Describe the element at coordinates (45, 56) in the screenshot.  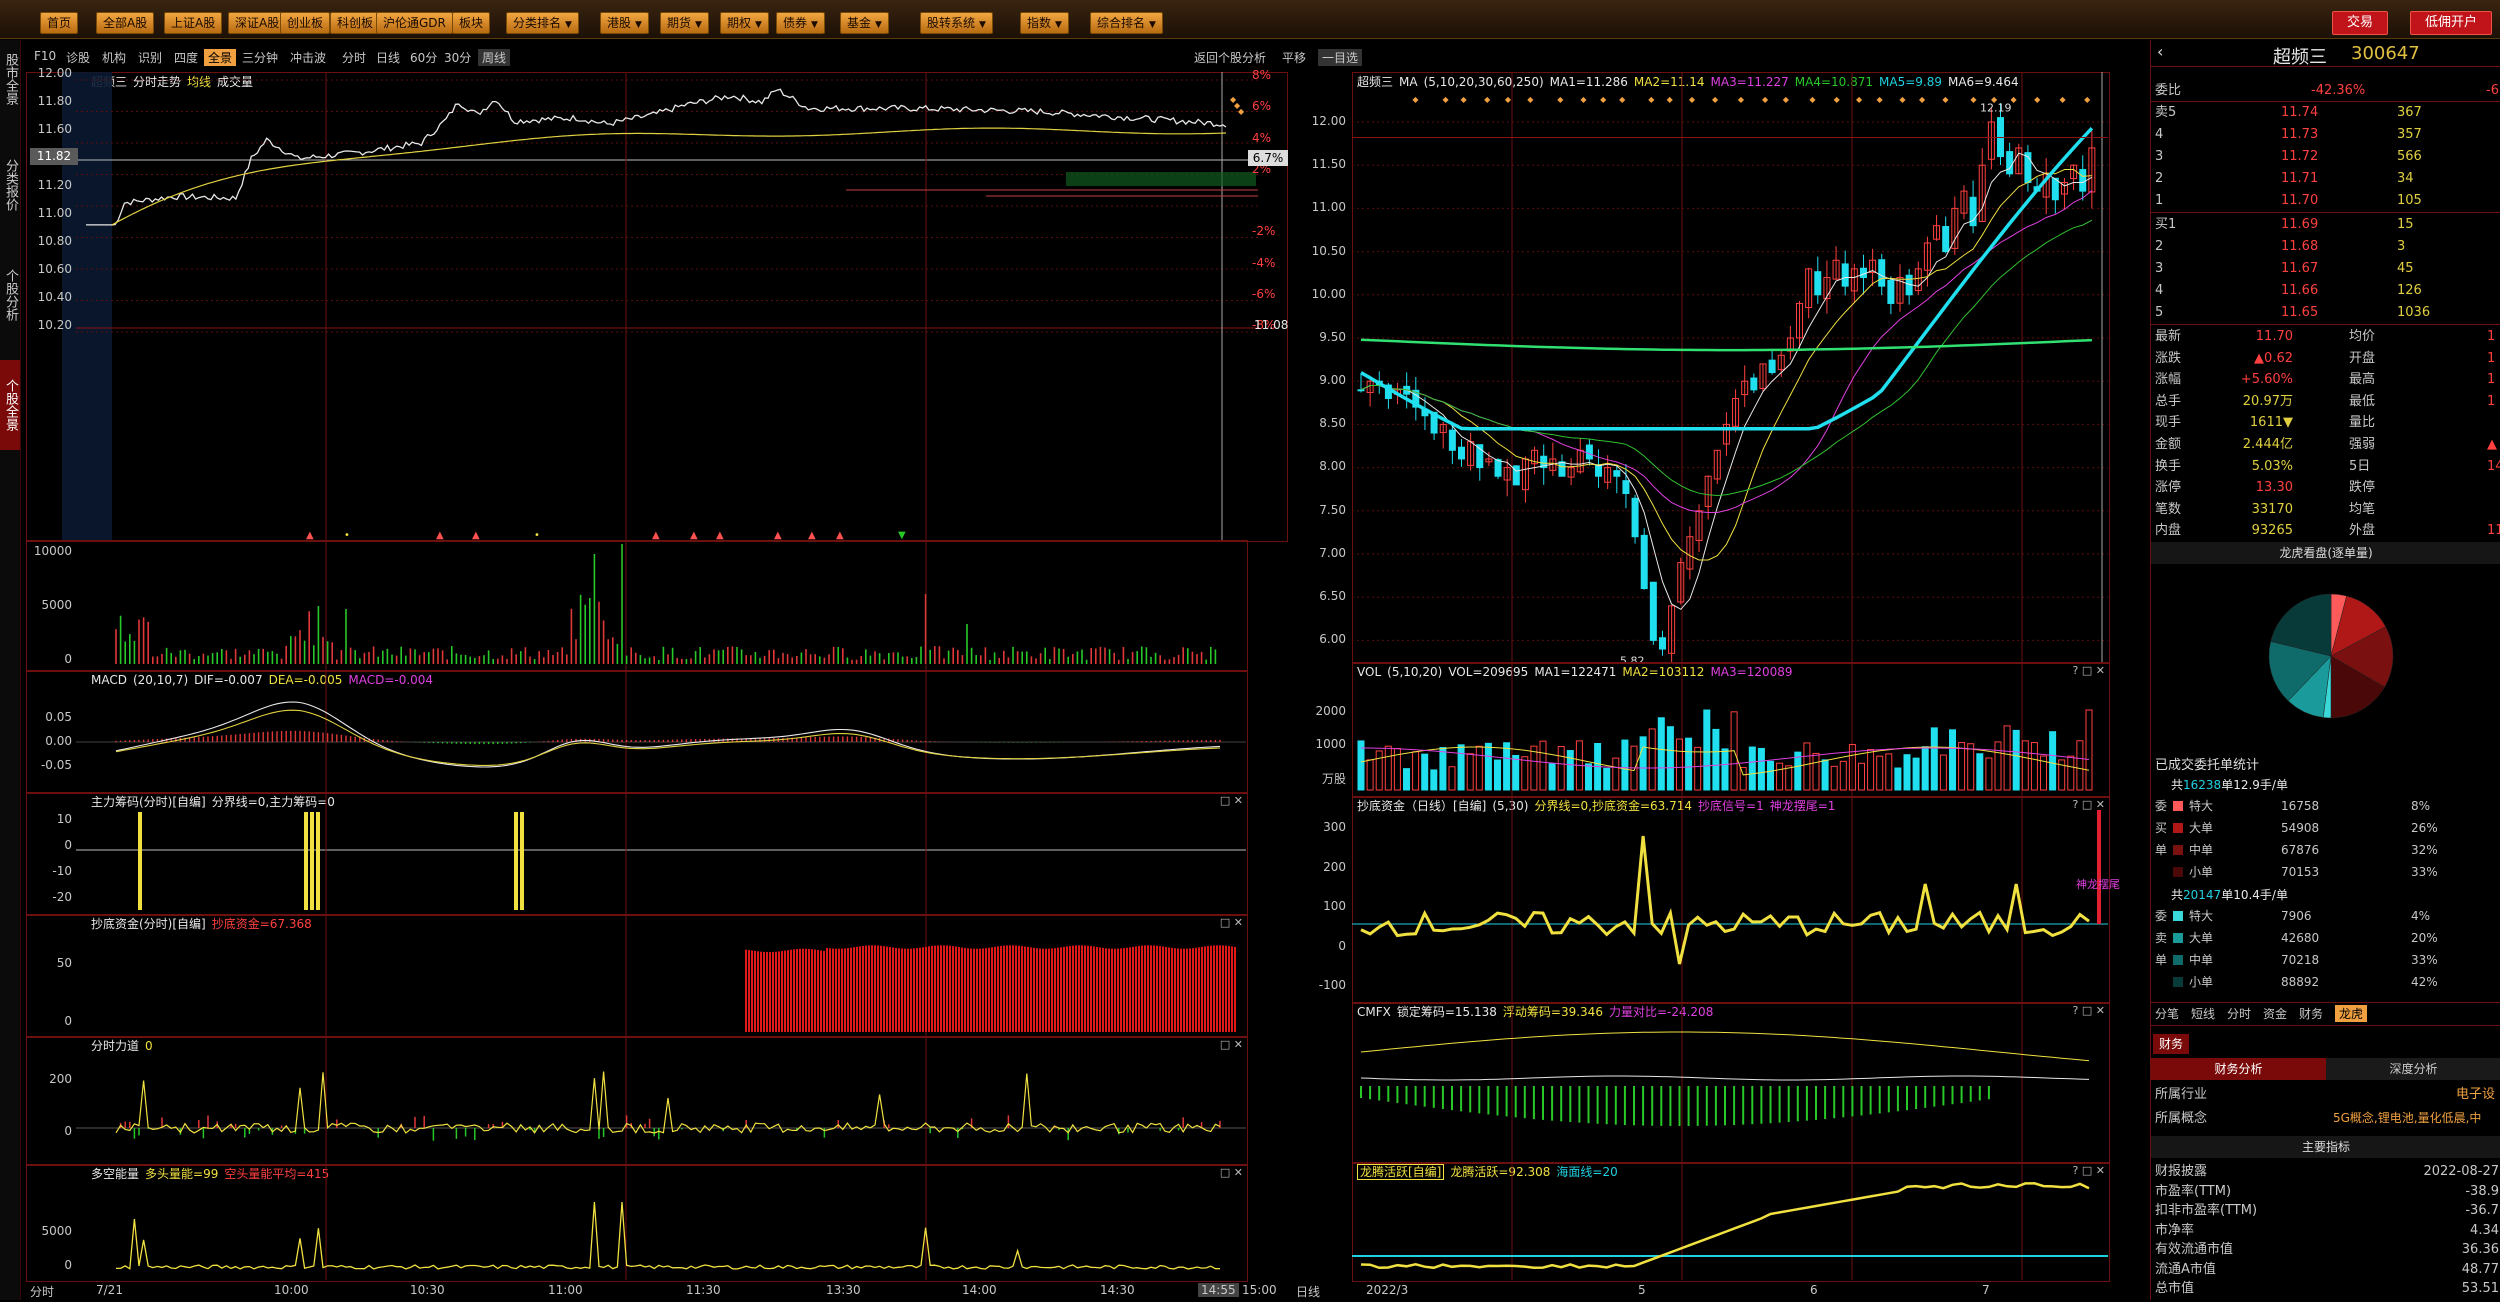
I see `tab-f10: F10` at that location.